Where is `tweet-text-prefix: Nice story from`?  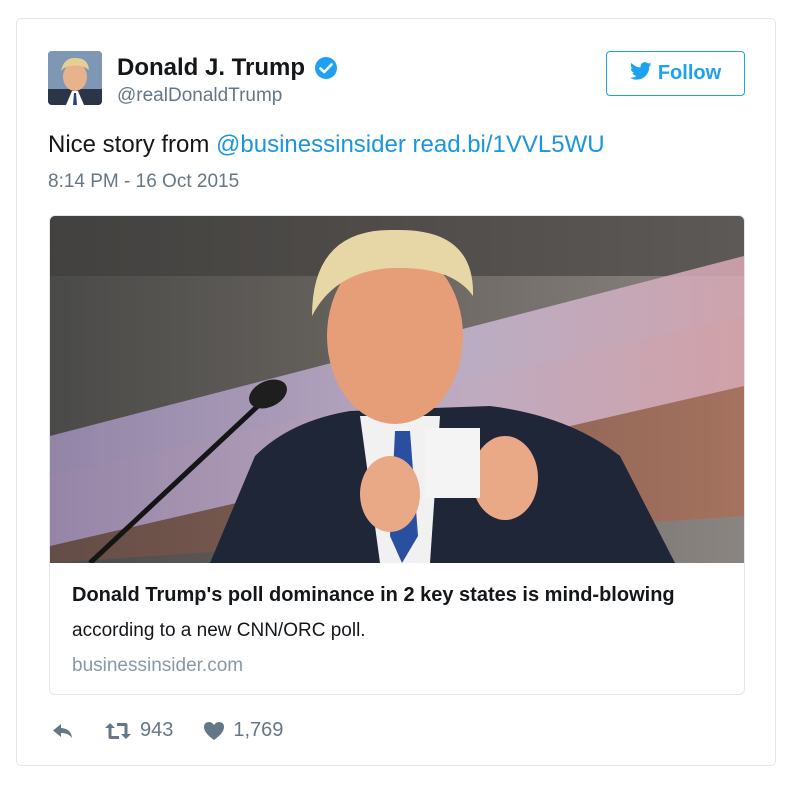
tweet-text-prefix: Nice story from is located at coordinates (132, 144).